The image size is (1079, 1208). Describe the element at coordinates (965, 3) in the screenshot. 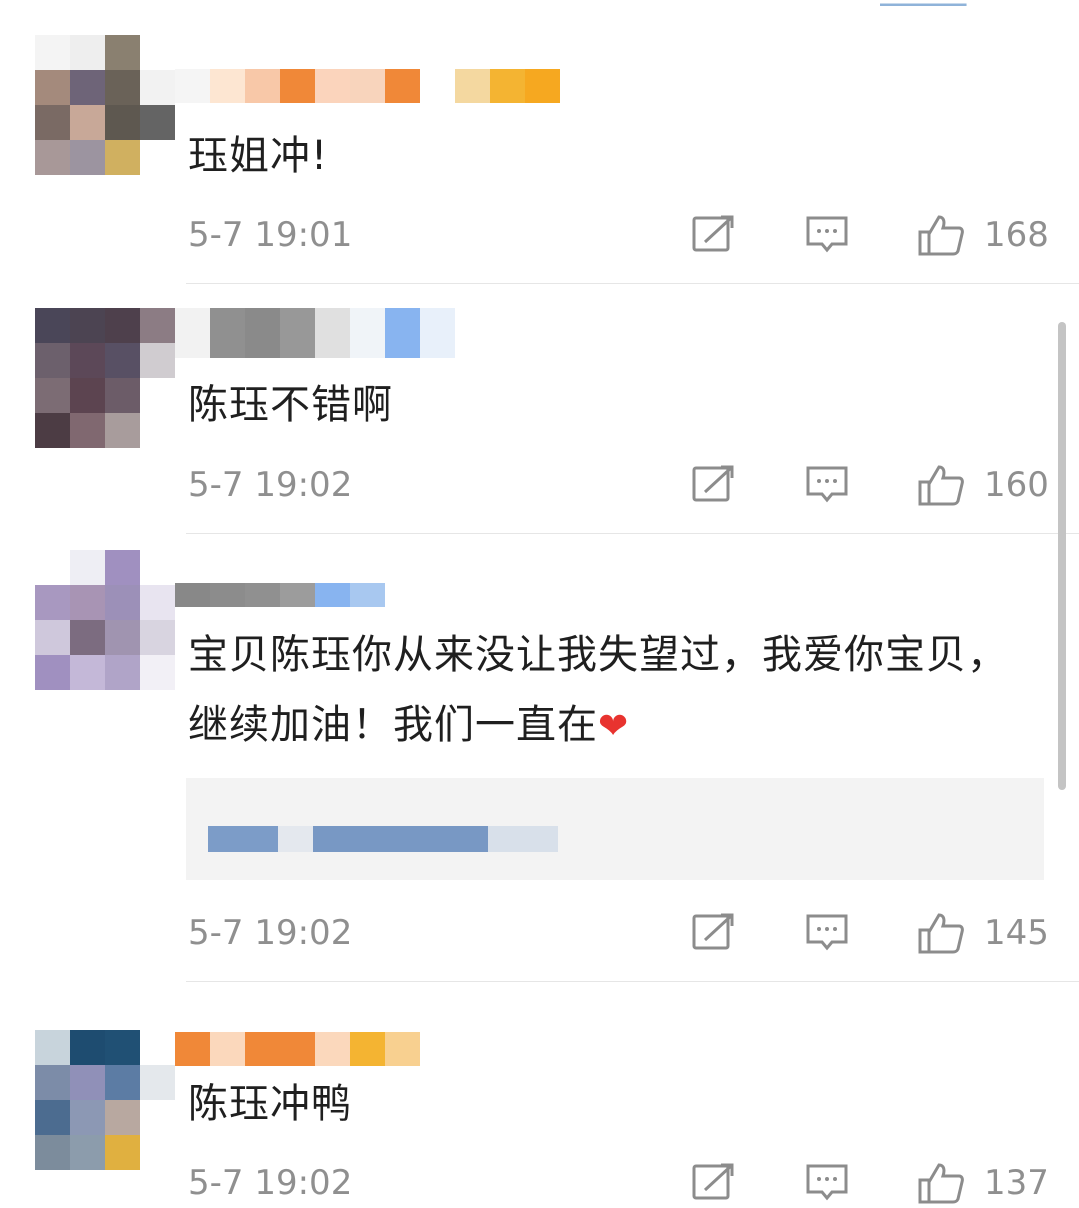

I see `previous-section-fragment: ▂▂▂▂` at that location.